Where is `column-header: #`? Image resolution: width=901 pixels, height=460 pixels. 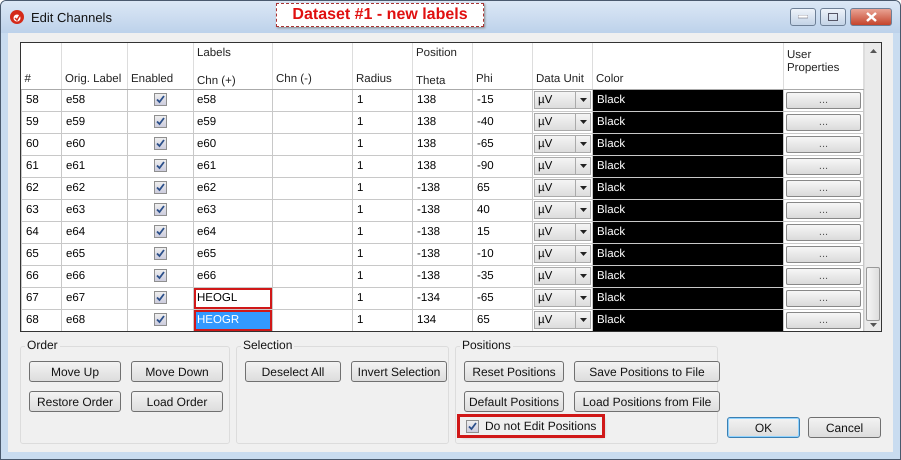
column-header: # is located at coordinates (42, 66).